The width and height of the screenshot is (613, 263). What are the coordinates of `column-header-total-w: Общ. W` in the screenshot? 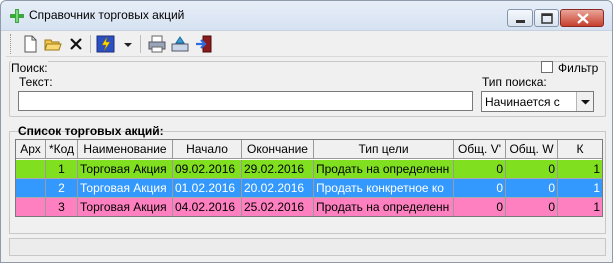 It's located at (532, 149).